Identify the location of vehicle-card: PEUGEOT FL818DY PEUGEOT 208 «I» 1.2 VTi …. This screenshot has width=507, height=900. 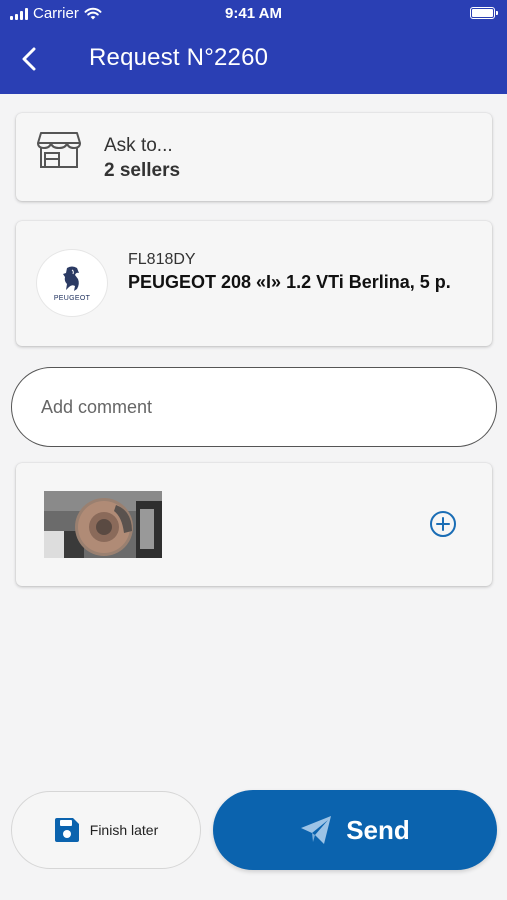
(254, 283).